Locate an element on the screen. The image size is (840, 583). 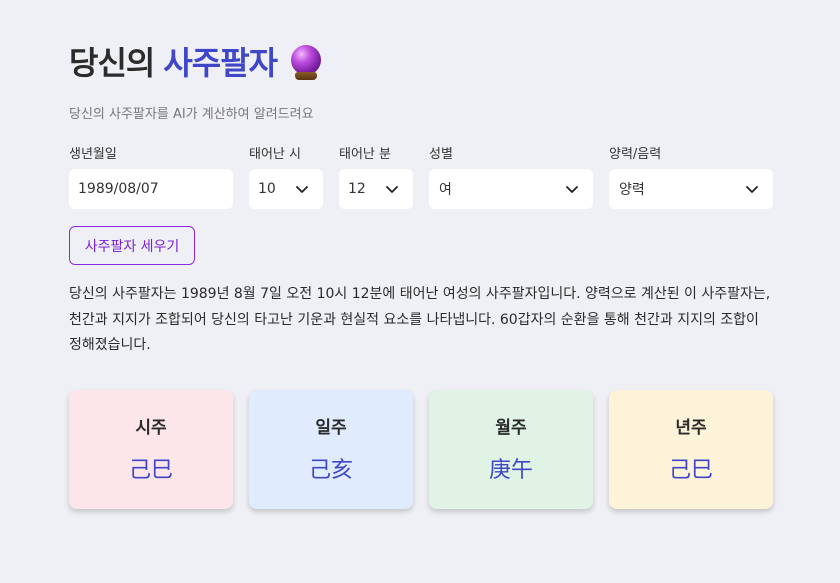
birthdate-label: 생년월일 is located at coordinates (93, 154).